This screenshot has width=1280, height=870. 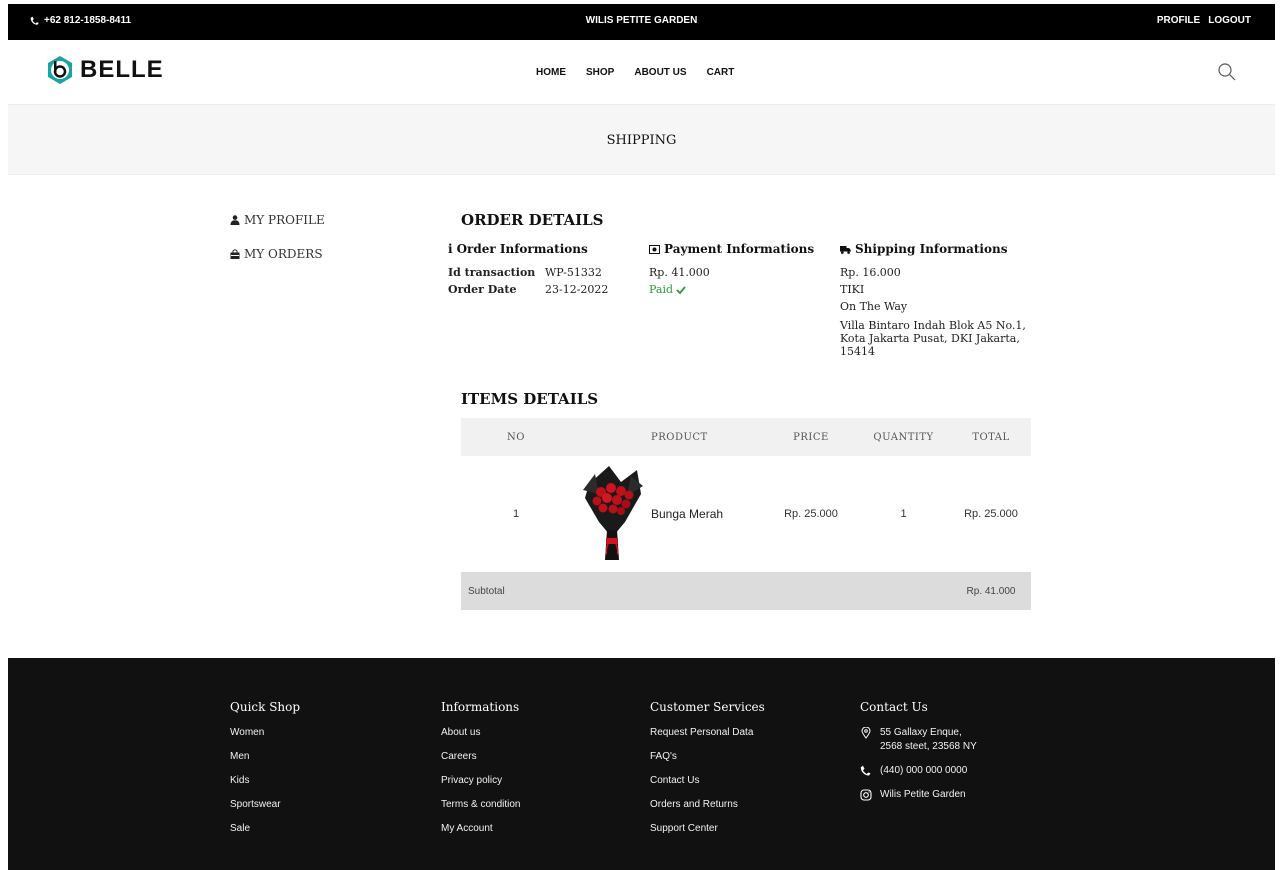 What do you see at coordinates (60, 70) in the screenshot?
I see `logo-icon` at bounding box center [60, 70].